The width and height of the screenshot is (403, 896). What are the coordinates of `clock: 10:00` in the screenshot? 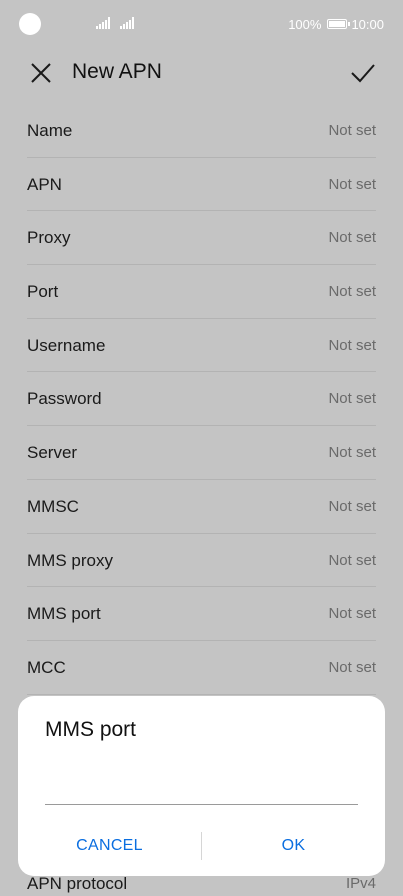 It's located at (367, 24).